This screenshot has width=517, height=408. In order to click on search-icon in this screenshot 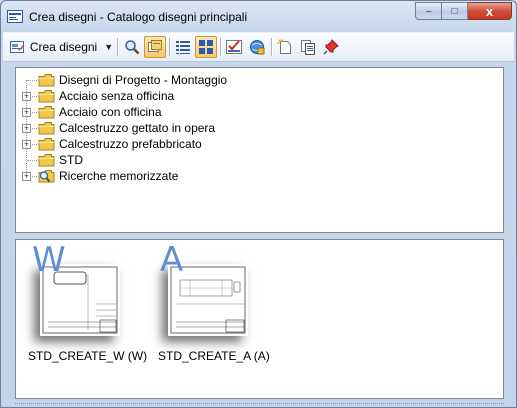, I will do `click(132, 47)`.